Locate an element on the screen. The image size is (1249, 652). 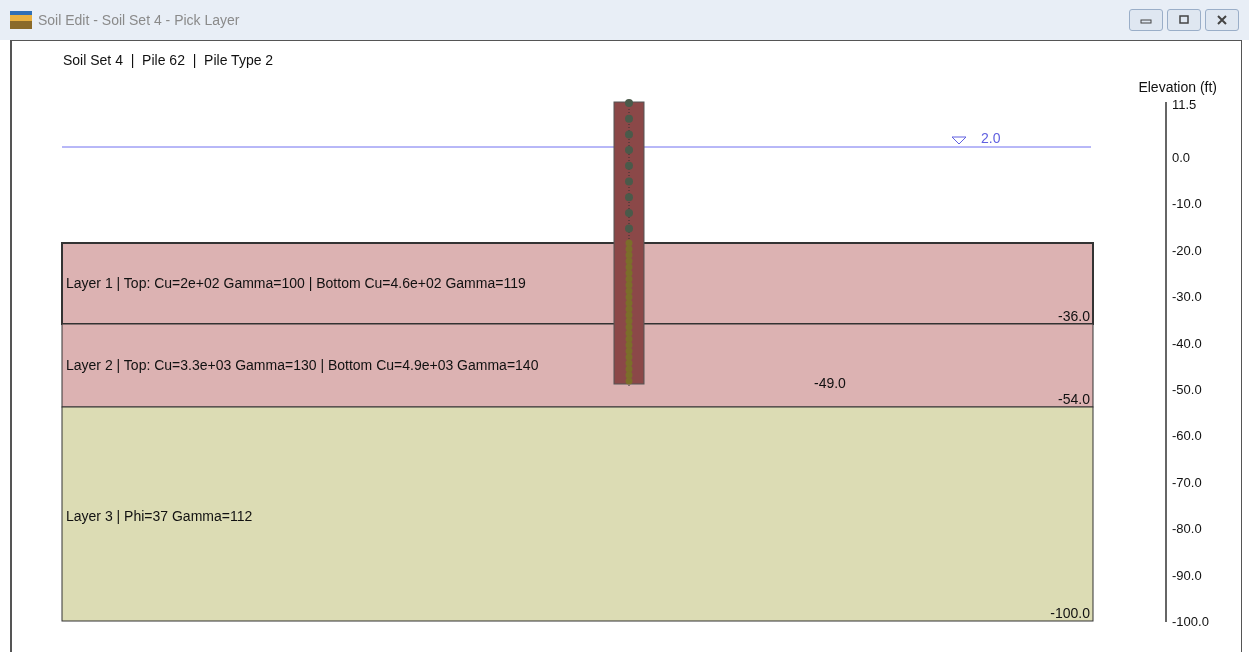
layer-bottom-elevation: -100.0 is located at coordinates (1070, 613).